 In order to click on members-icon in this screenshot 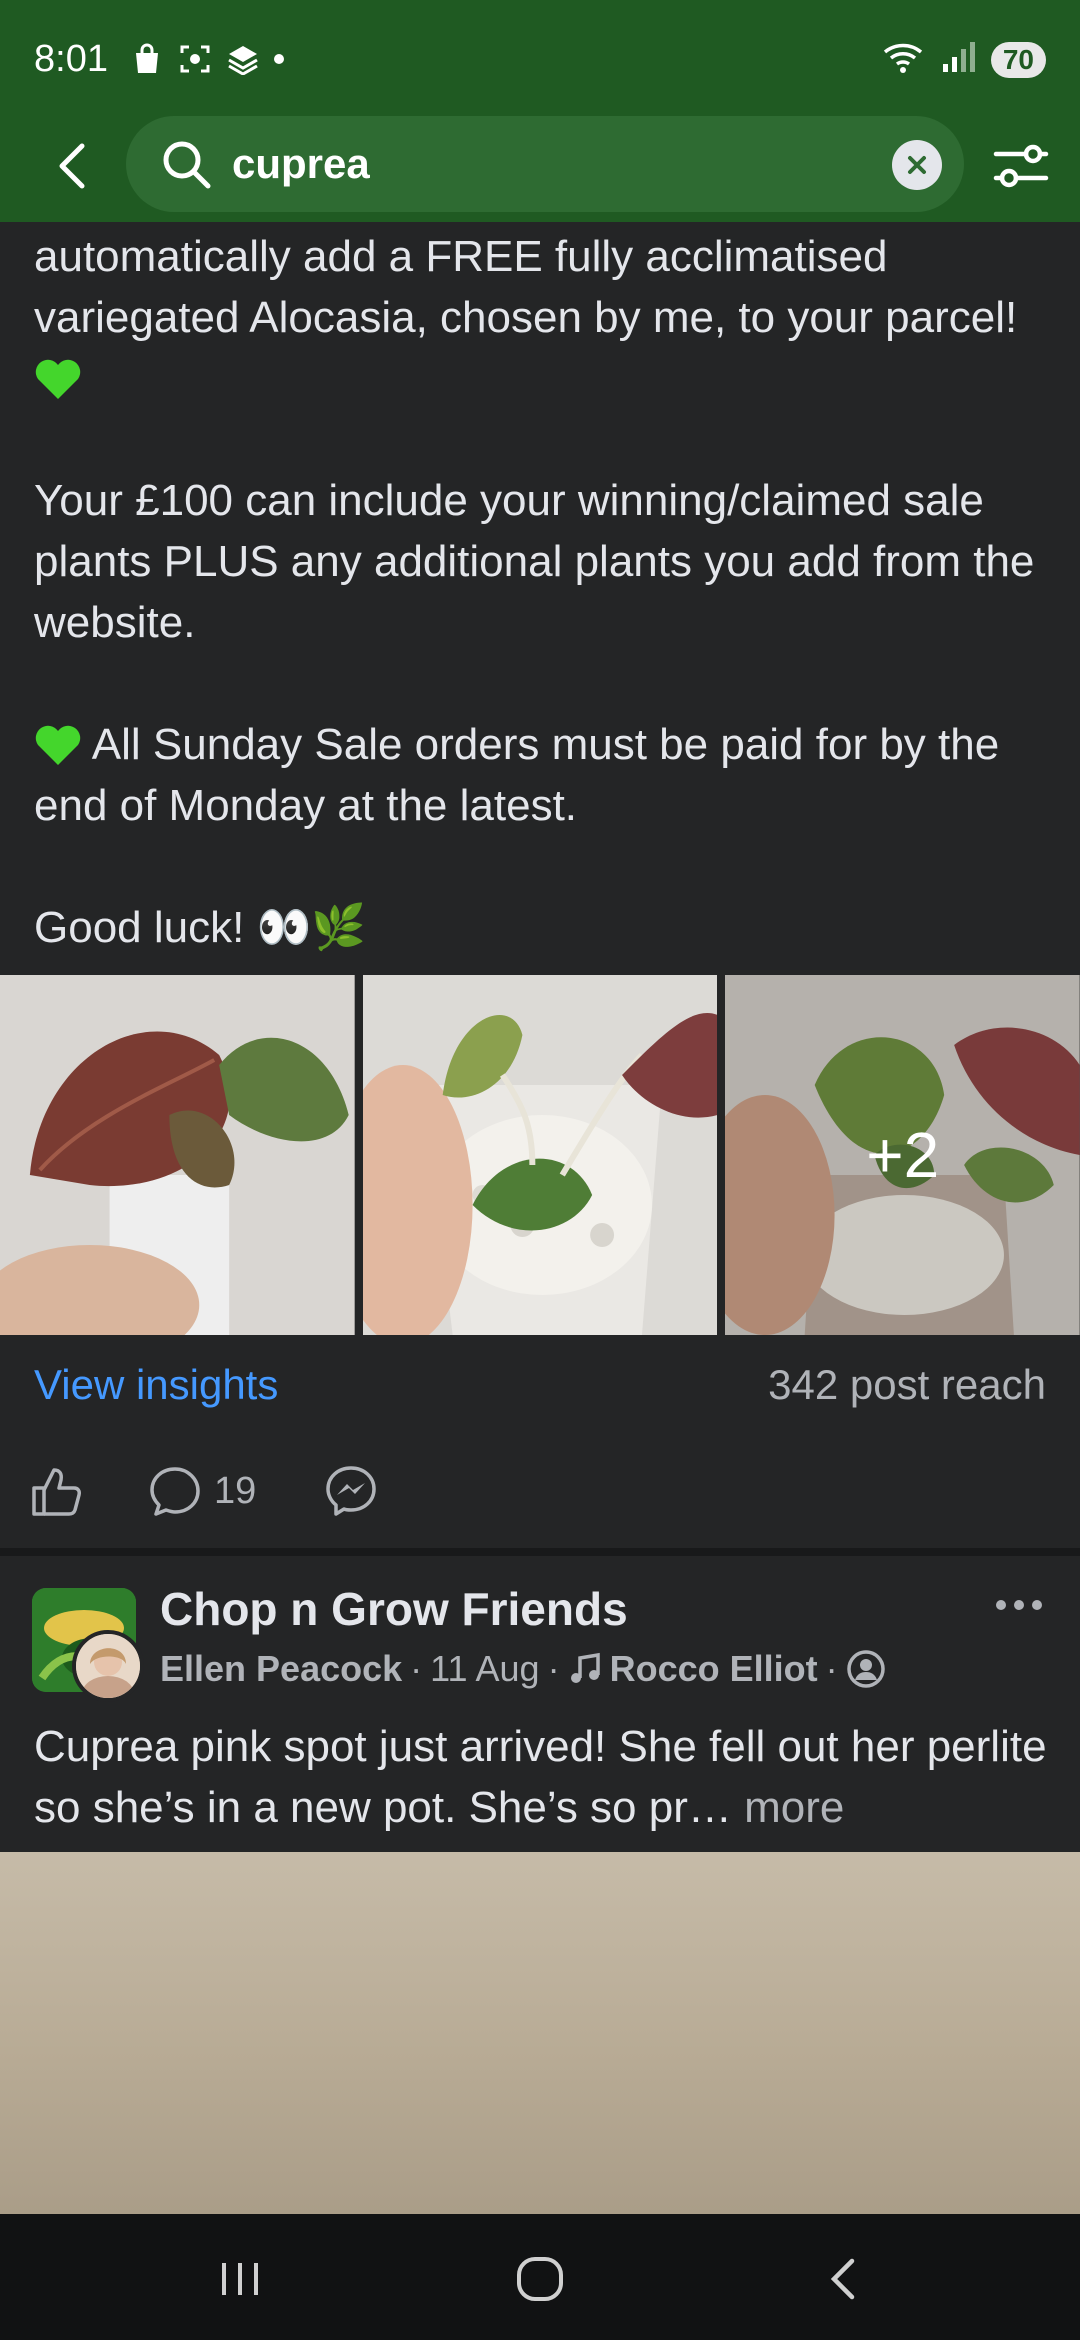, I will do `click(865, 1669)`.